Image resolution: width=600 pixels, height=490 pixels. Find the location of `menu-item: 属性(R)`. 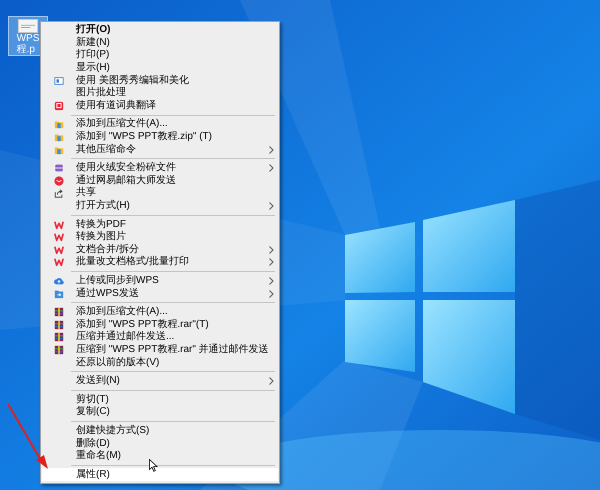

menu-item: 属性(R) is located at coordinates (160, 474).